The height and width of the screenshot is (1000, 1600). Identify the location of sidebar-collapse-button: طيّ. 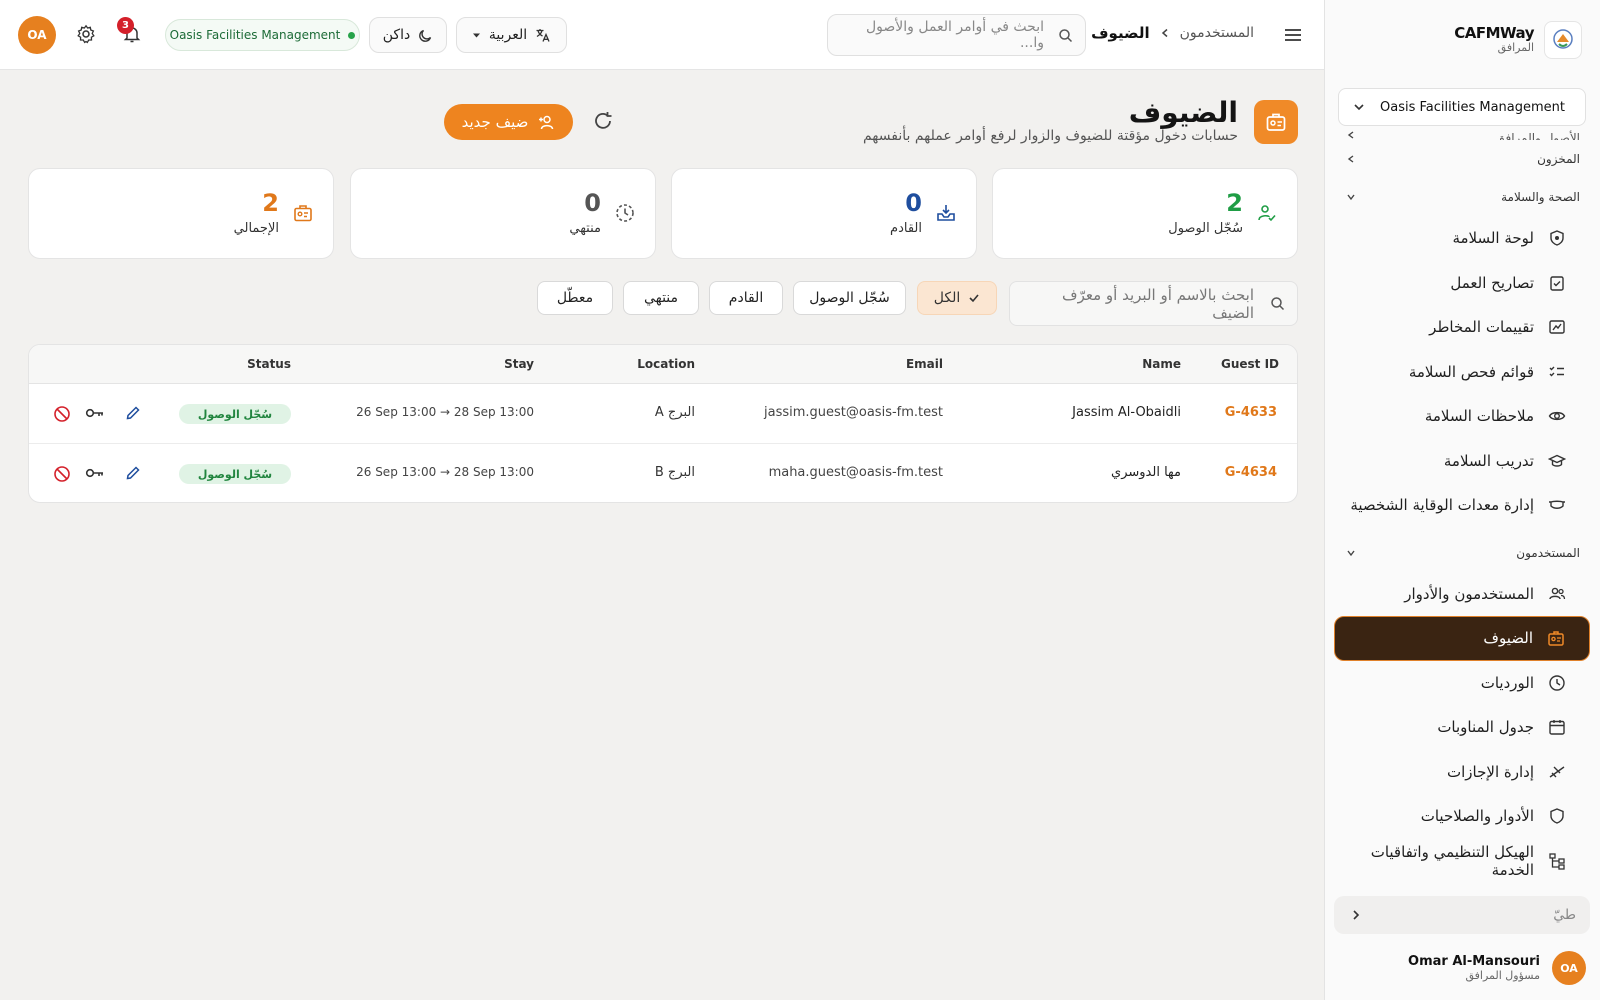
(1462, 915).